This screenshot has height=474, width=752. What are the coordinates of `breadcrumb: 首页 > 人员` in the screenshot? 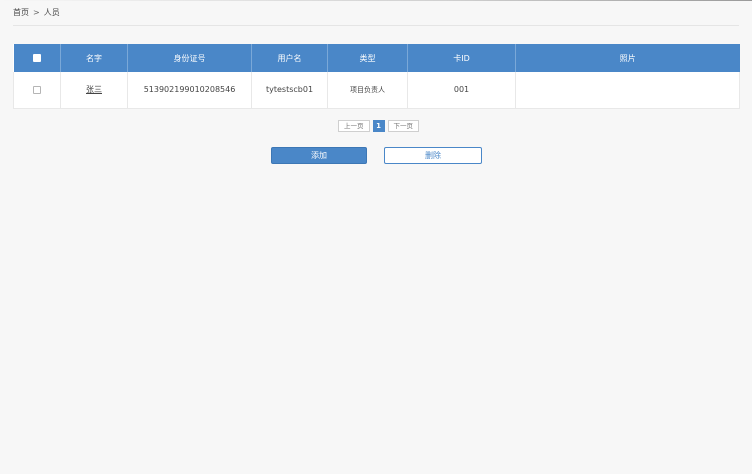 It's located at (36, 13).